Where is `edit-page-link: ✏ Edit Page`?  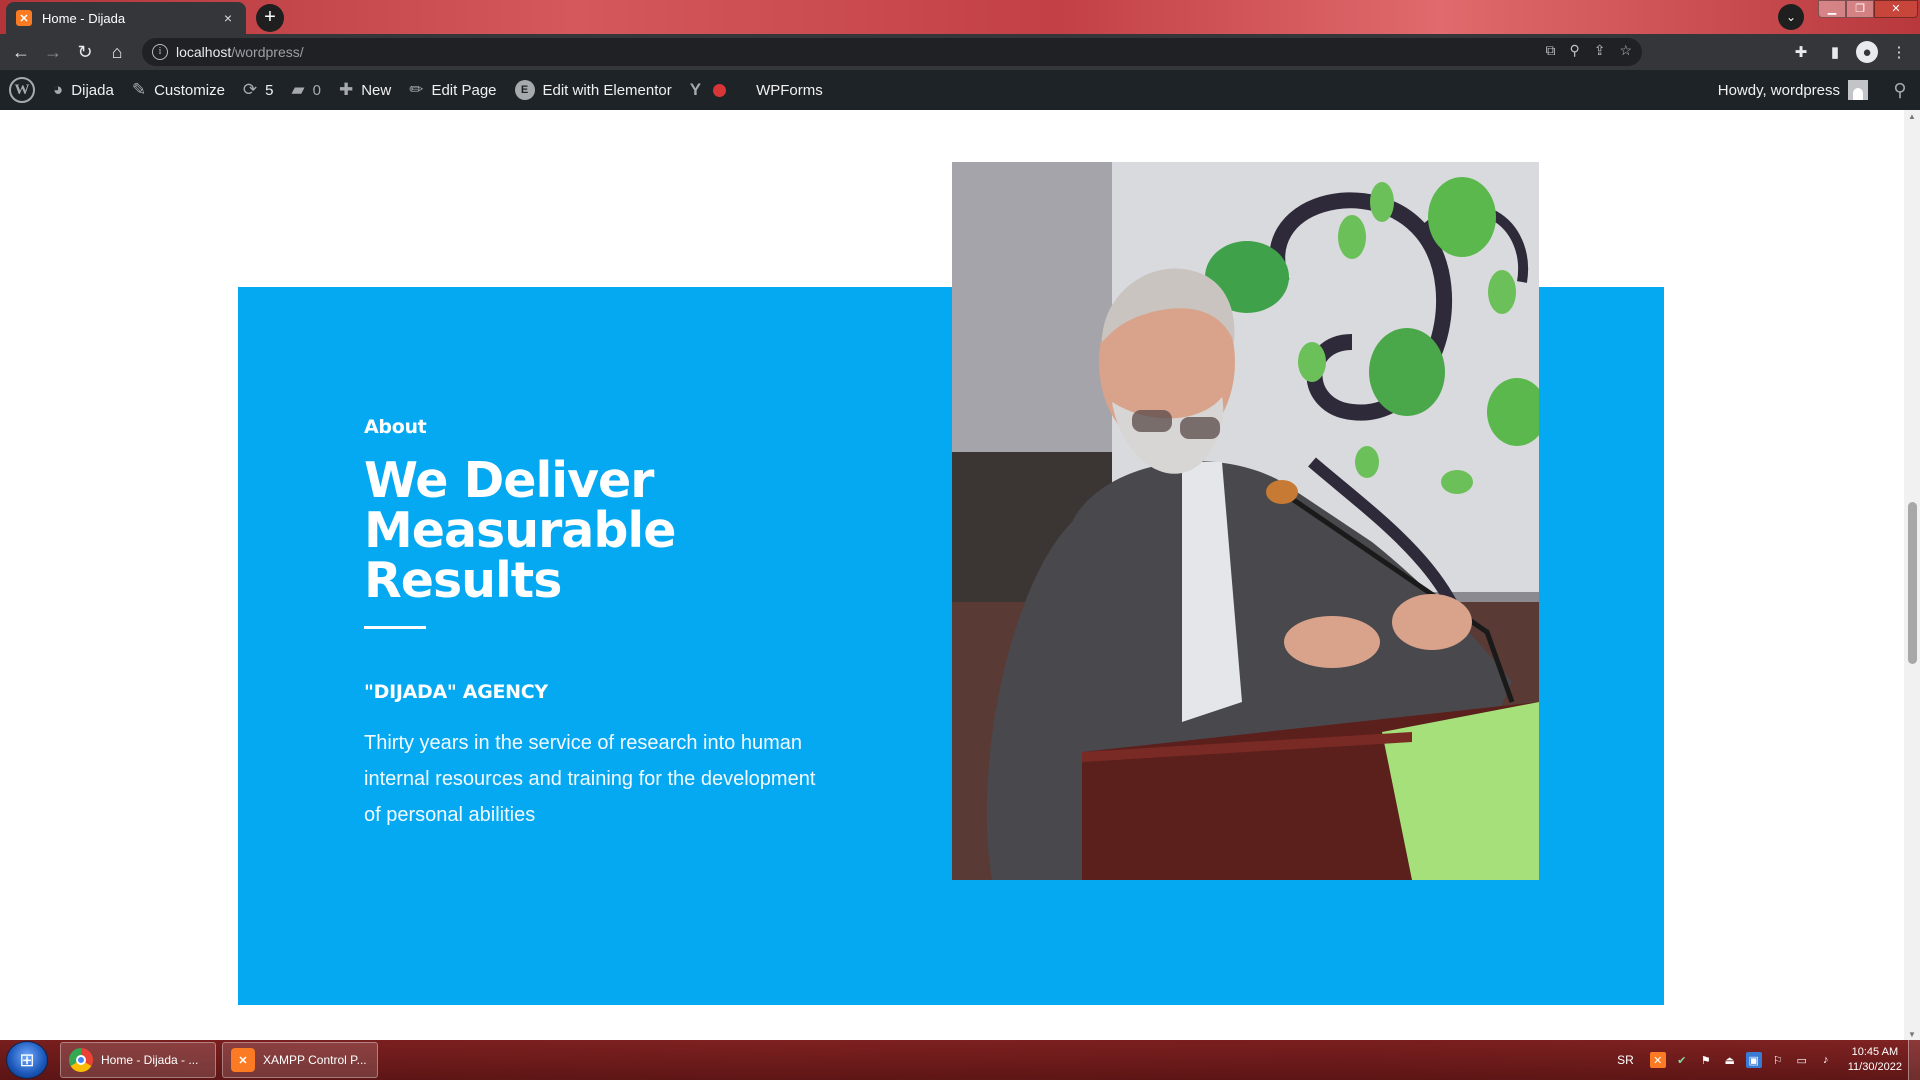
edit-page-link: ✏ Edit Page is located at coordinates (452, 90).